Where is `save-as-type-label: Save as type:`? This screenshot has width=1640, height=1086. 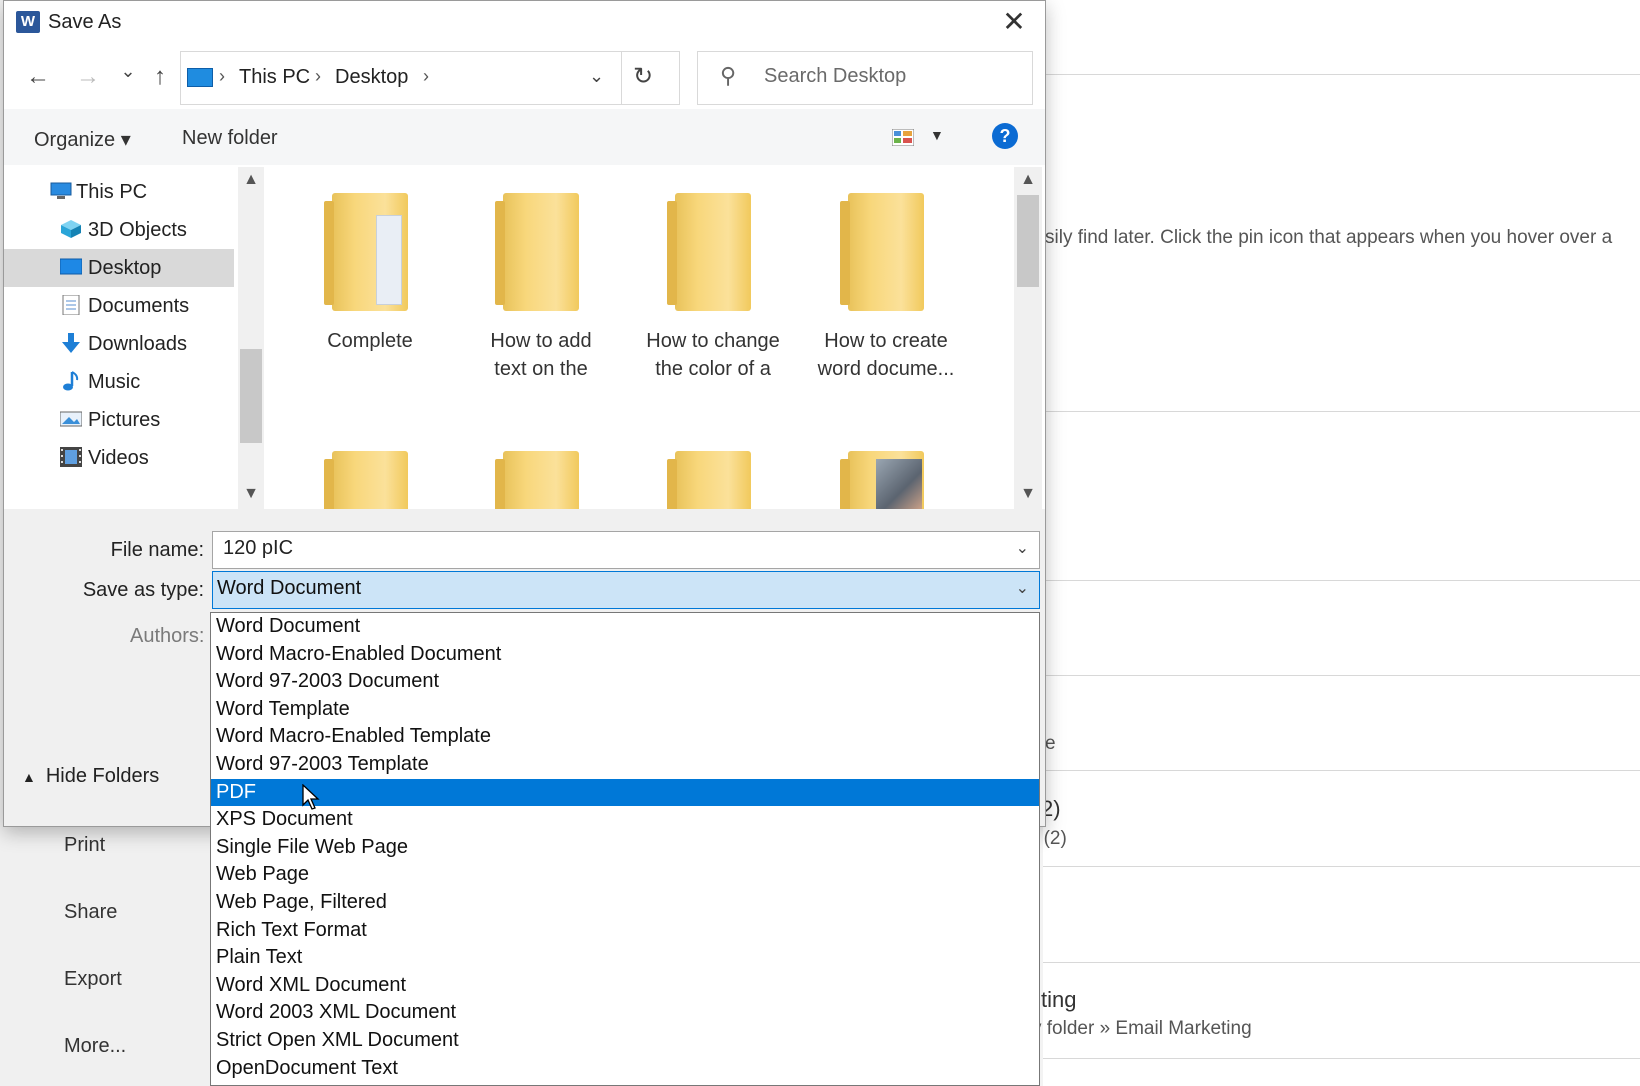 save-as-type-label: Save as type: is located at coordinates (143, 590).